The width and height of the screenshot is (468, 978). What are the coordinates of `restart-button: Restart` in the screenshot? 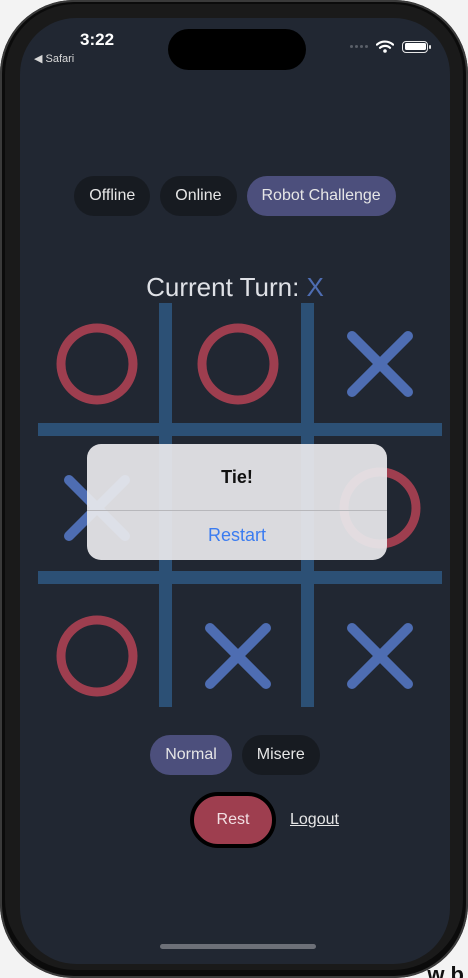 It's located at (237, 535).